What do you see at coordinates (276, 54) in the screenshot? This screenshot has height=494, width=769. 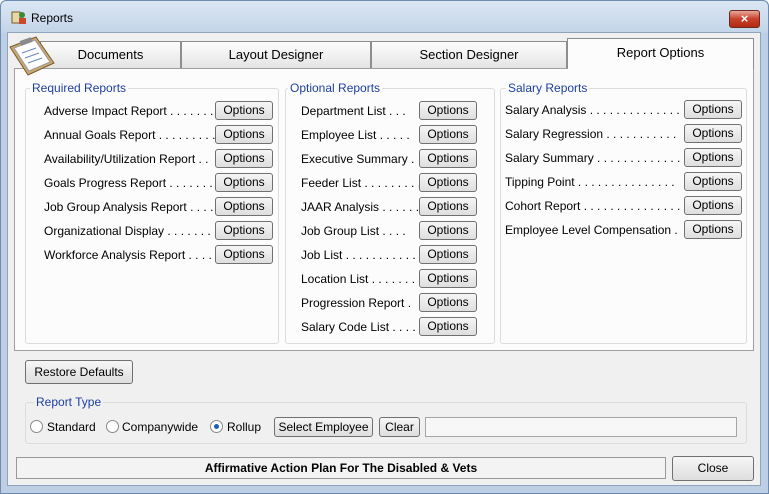 I see `tab-layout-designer: Layout Designer` at bounding box center [276, 54].